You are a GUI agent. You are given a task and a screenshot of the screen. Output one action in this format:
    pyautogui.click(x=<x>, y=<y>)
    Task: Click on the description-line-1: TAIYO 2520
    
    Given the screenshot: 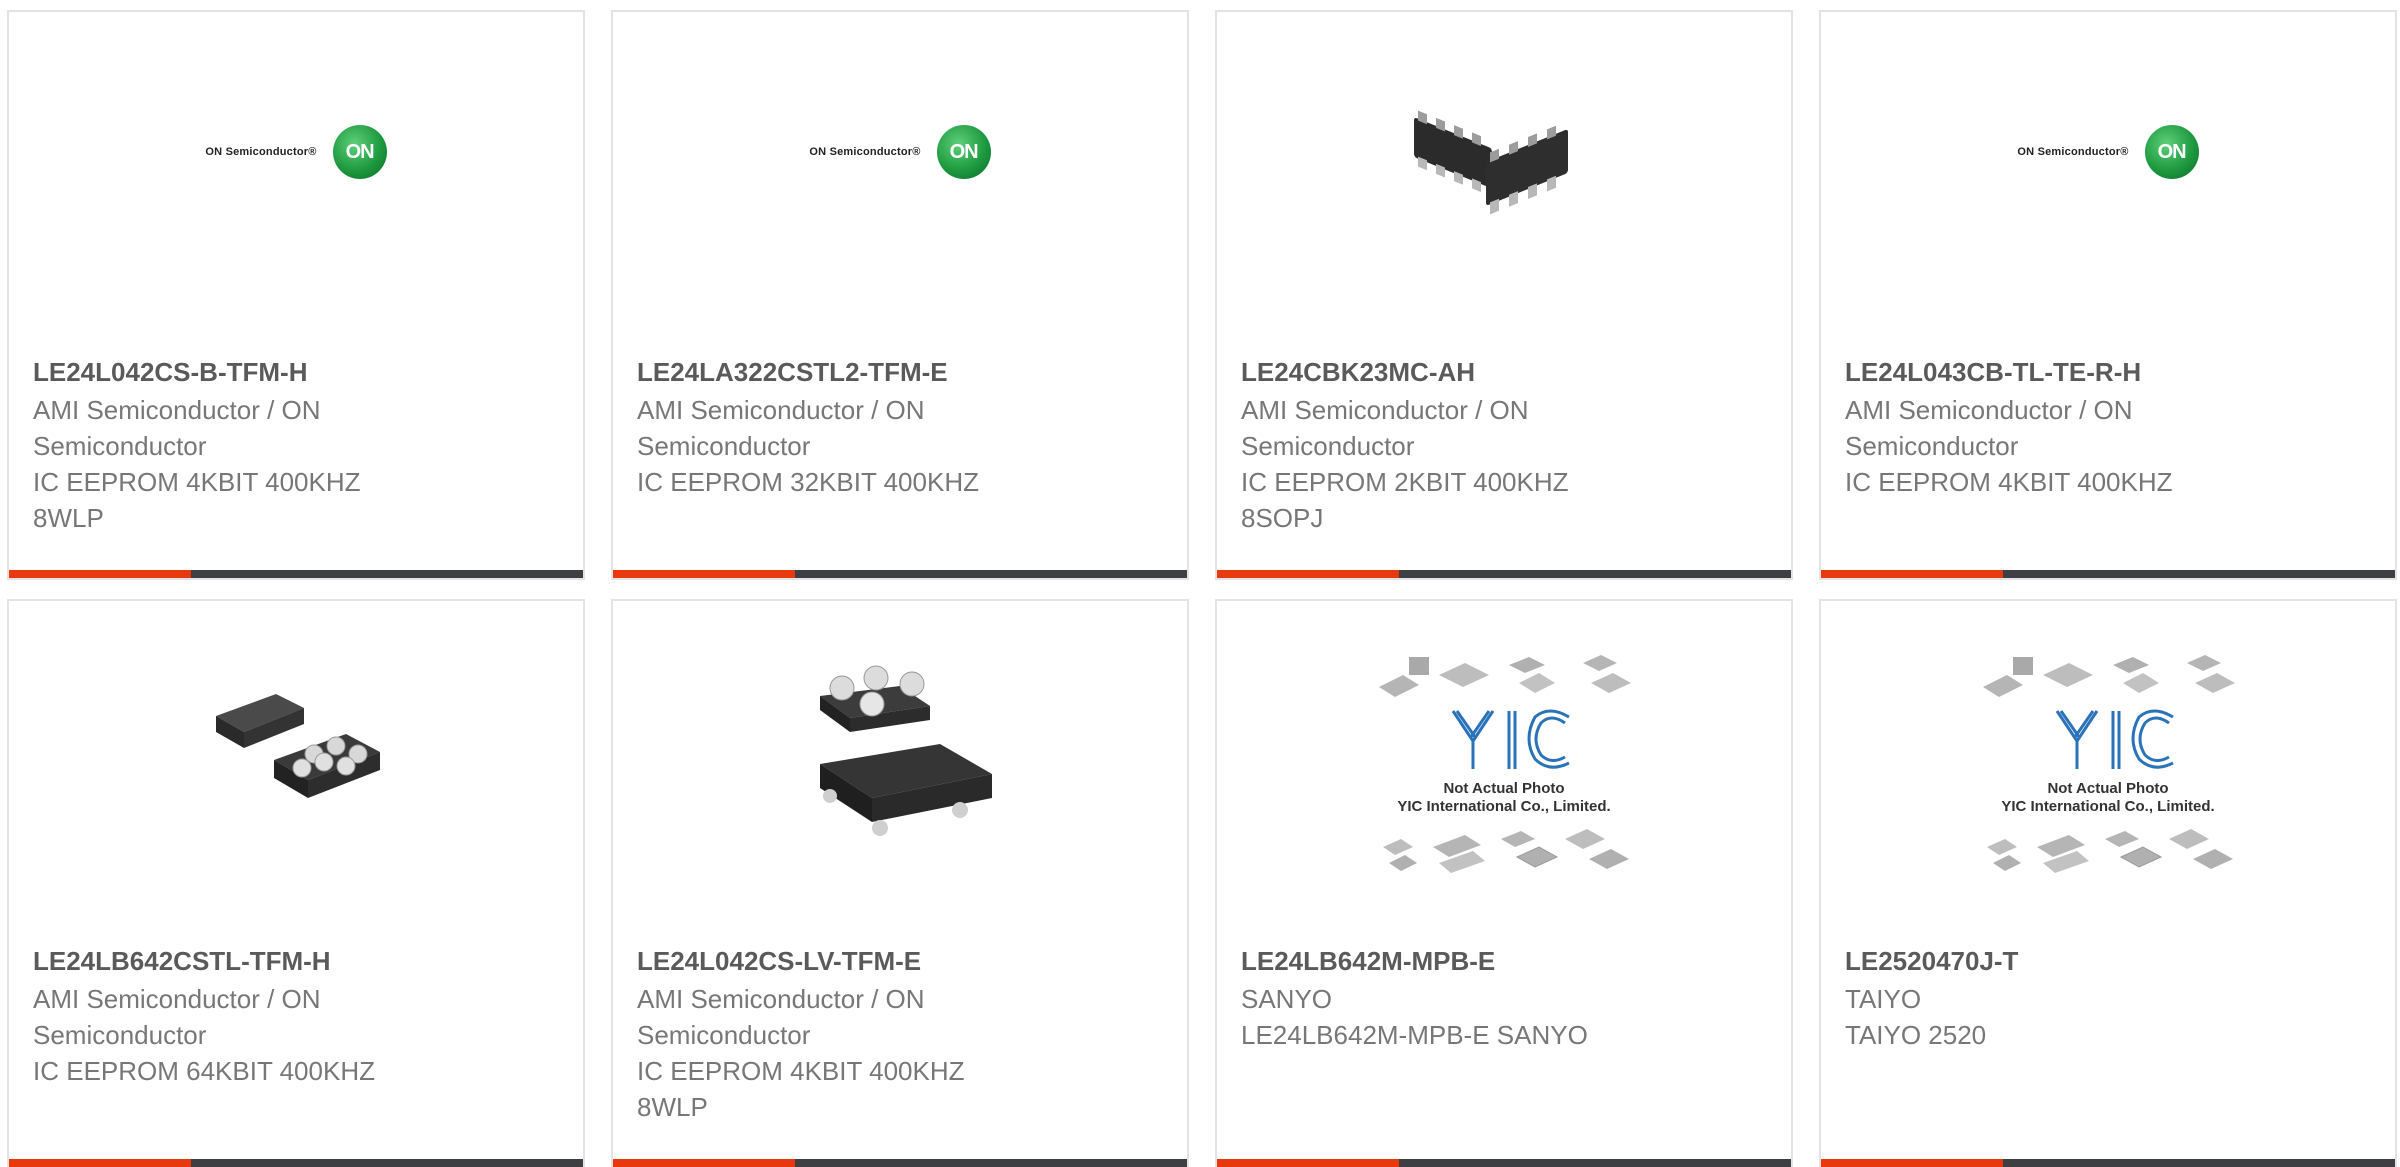 What is the action you would take?
    pyautogui.click(x=1916, y=1035)
    